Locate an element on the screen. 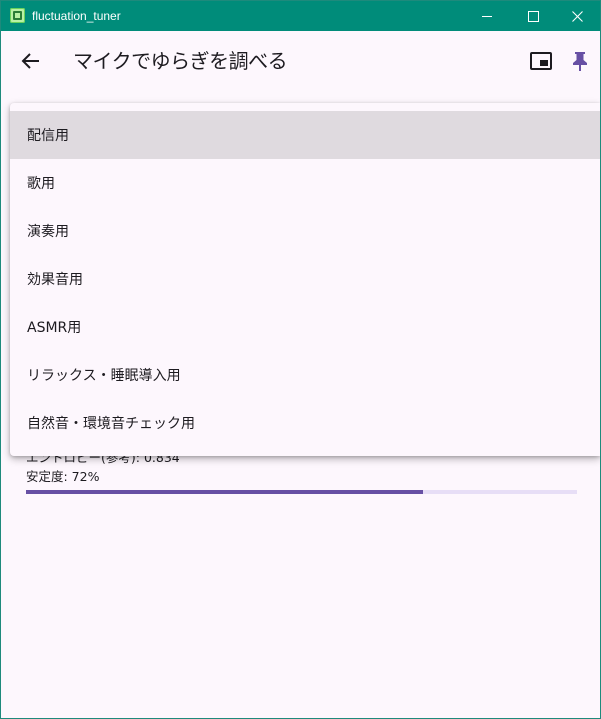  app-bar: マイクでゆらぎを調べる is located at coordinates (300, 61).